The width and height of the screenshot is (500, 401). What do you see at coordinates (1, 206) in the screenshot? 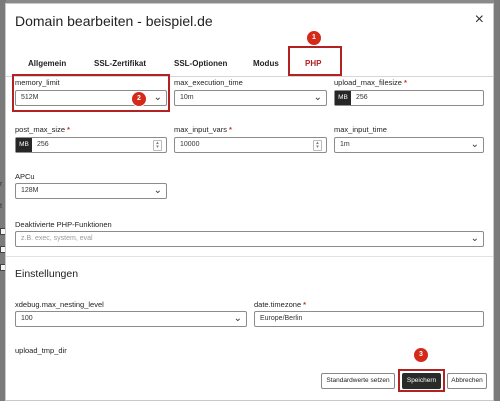
I see `background-text: t` at bounding box center [1, 206].